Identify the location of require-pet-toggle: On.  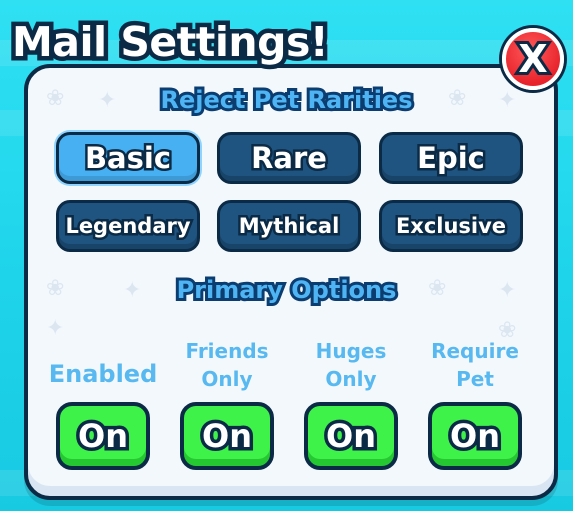
(475, 436).